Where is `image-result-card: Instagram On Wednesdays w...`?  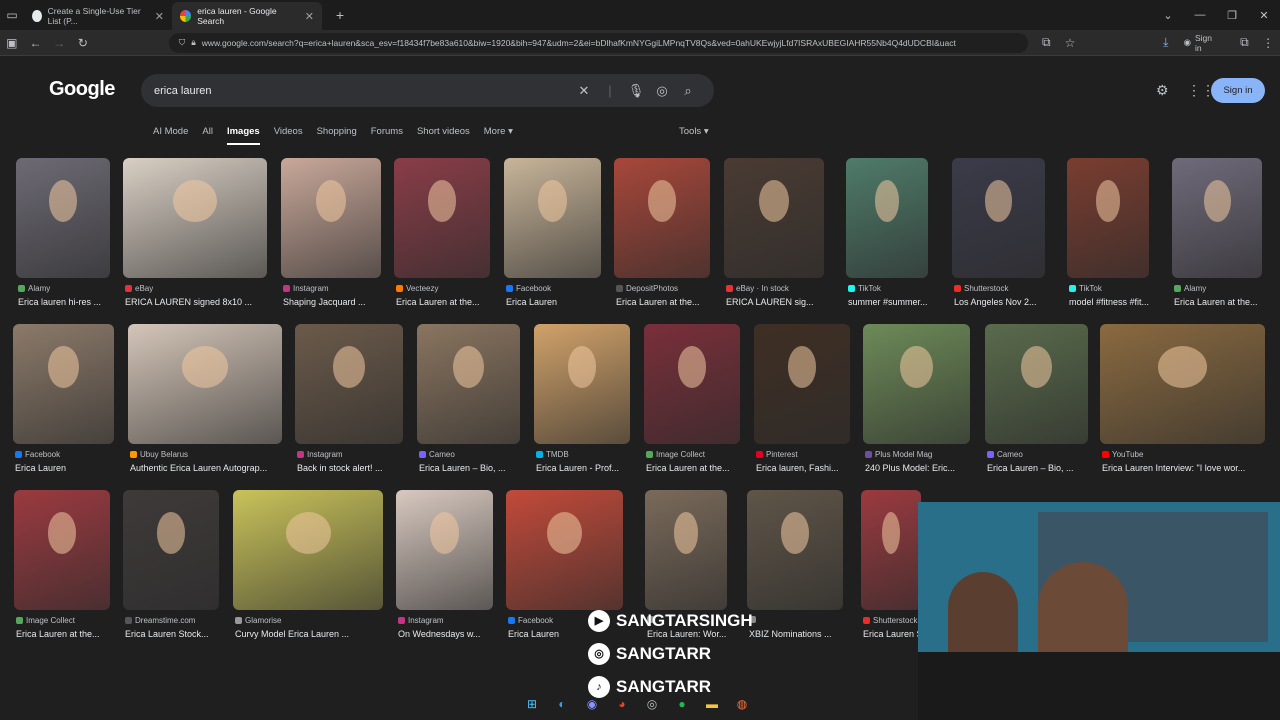
image-result-card: Instagram On Wednesdays w... is located at coordinates (444, 568).